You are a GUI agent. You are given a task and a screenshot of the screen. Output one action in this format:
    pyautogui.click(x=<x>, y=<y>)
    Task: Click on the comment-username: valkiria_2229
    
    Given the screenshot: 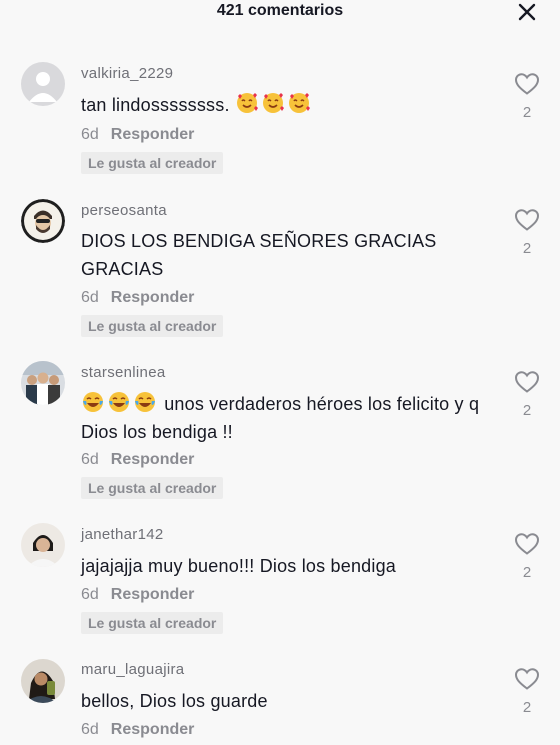 What is the action you would take?
    pyautogui.click(x=127, y=73)
    